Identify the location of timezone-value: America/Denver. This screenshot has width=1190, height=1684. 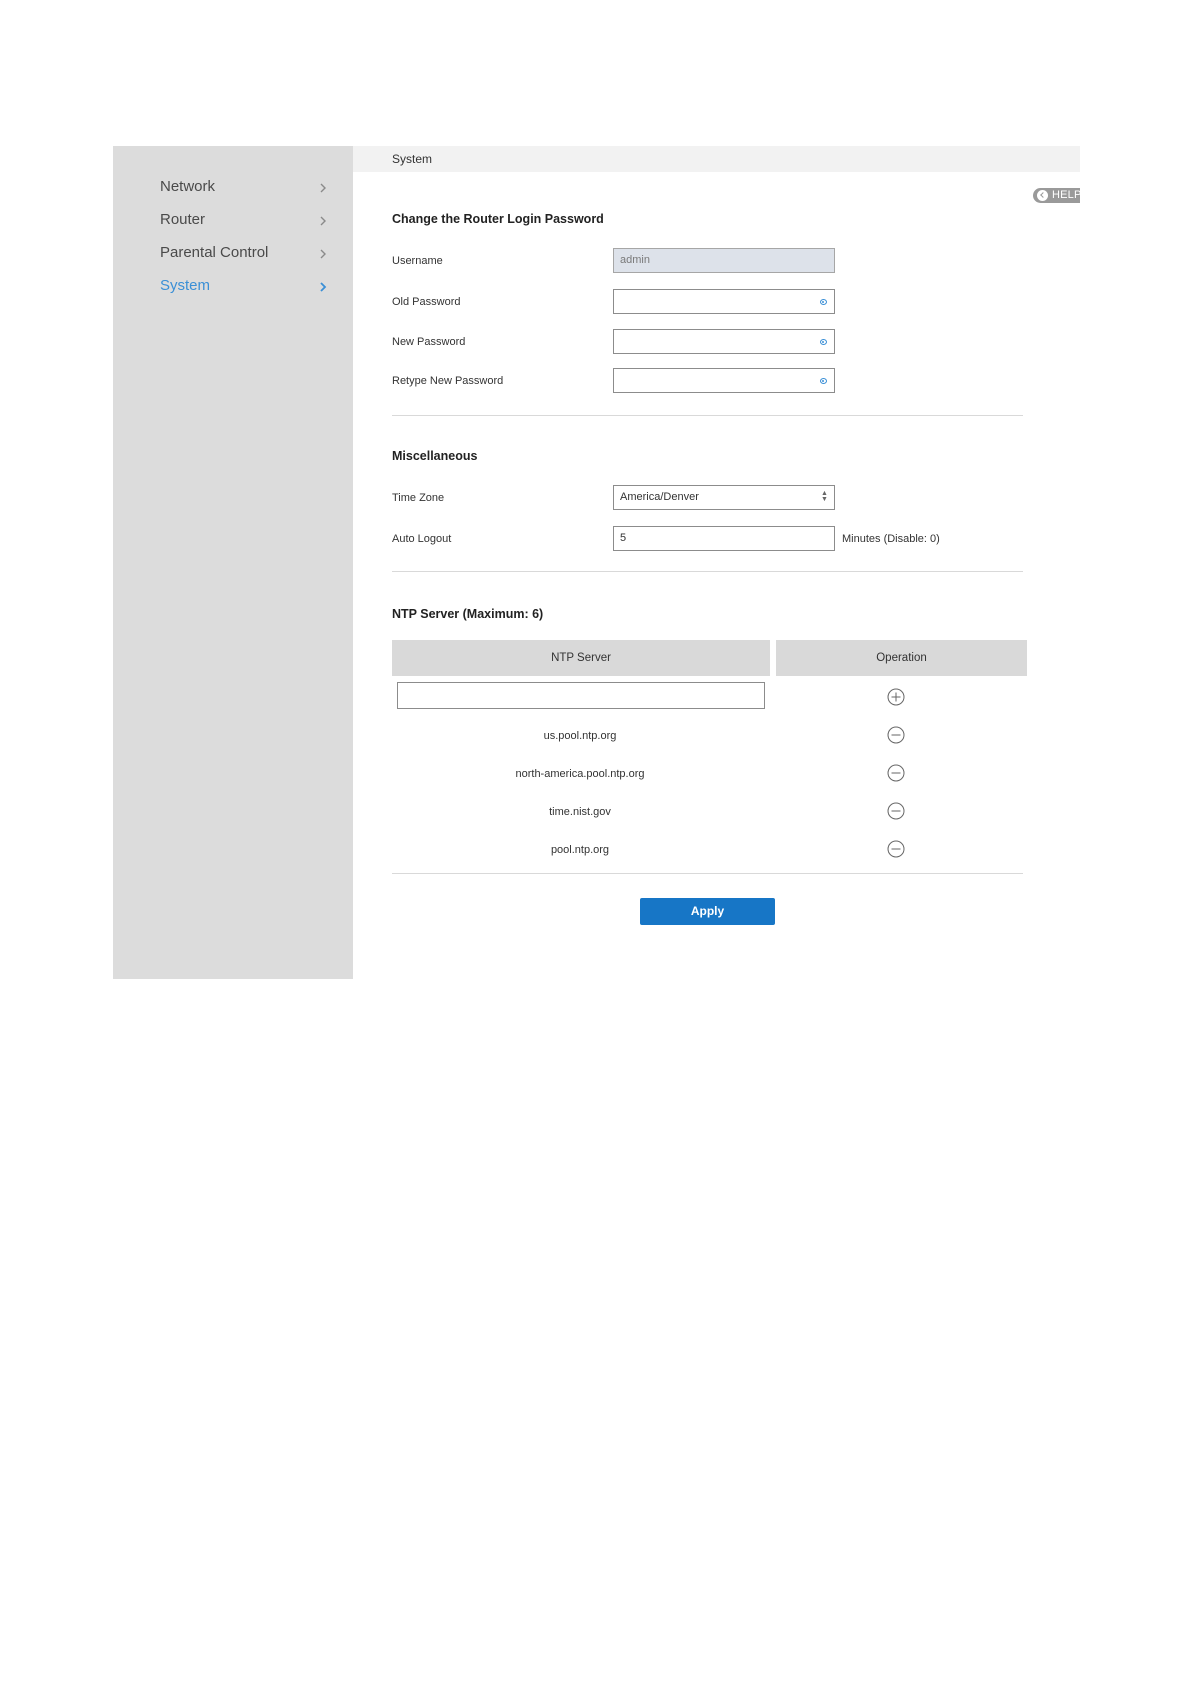
(659, 497).